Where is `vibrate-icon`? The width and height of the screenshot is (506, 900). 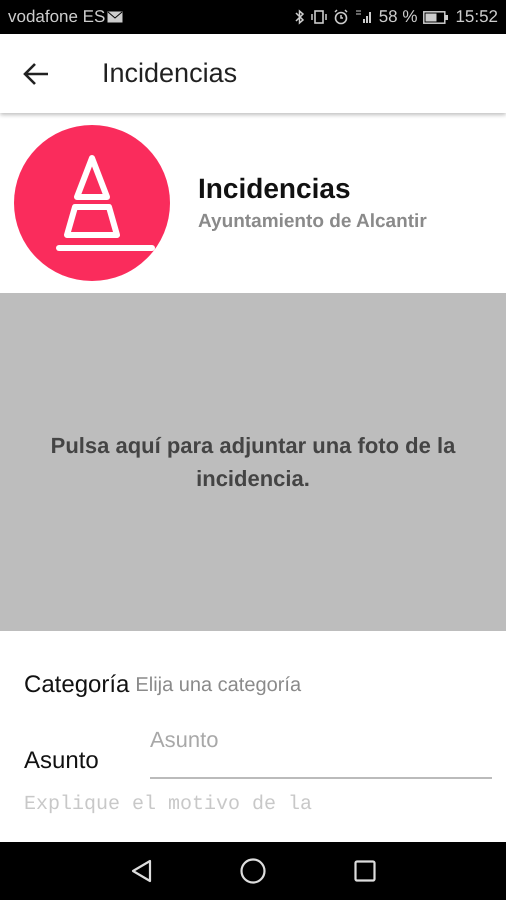 vibrate-icon is located at coordinates (318, 17).